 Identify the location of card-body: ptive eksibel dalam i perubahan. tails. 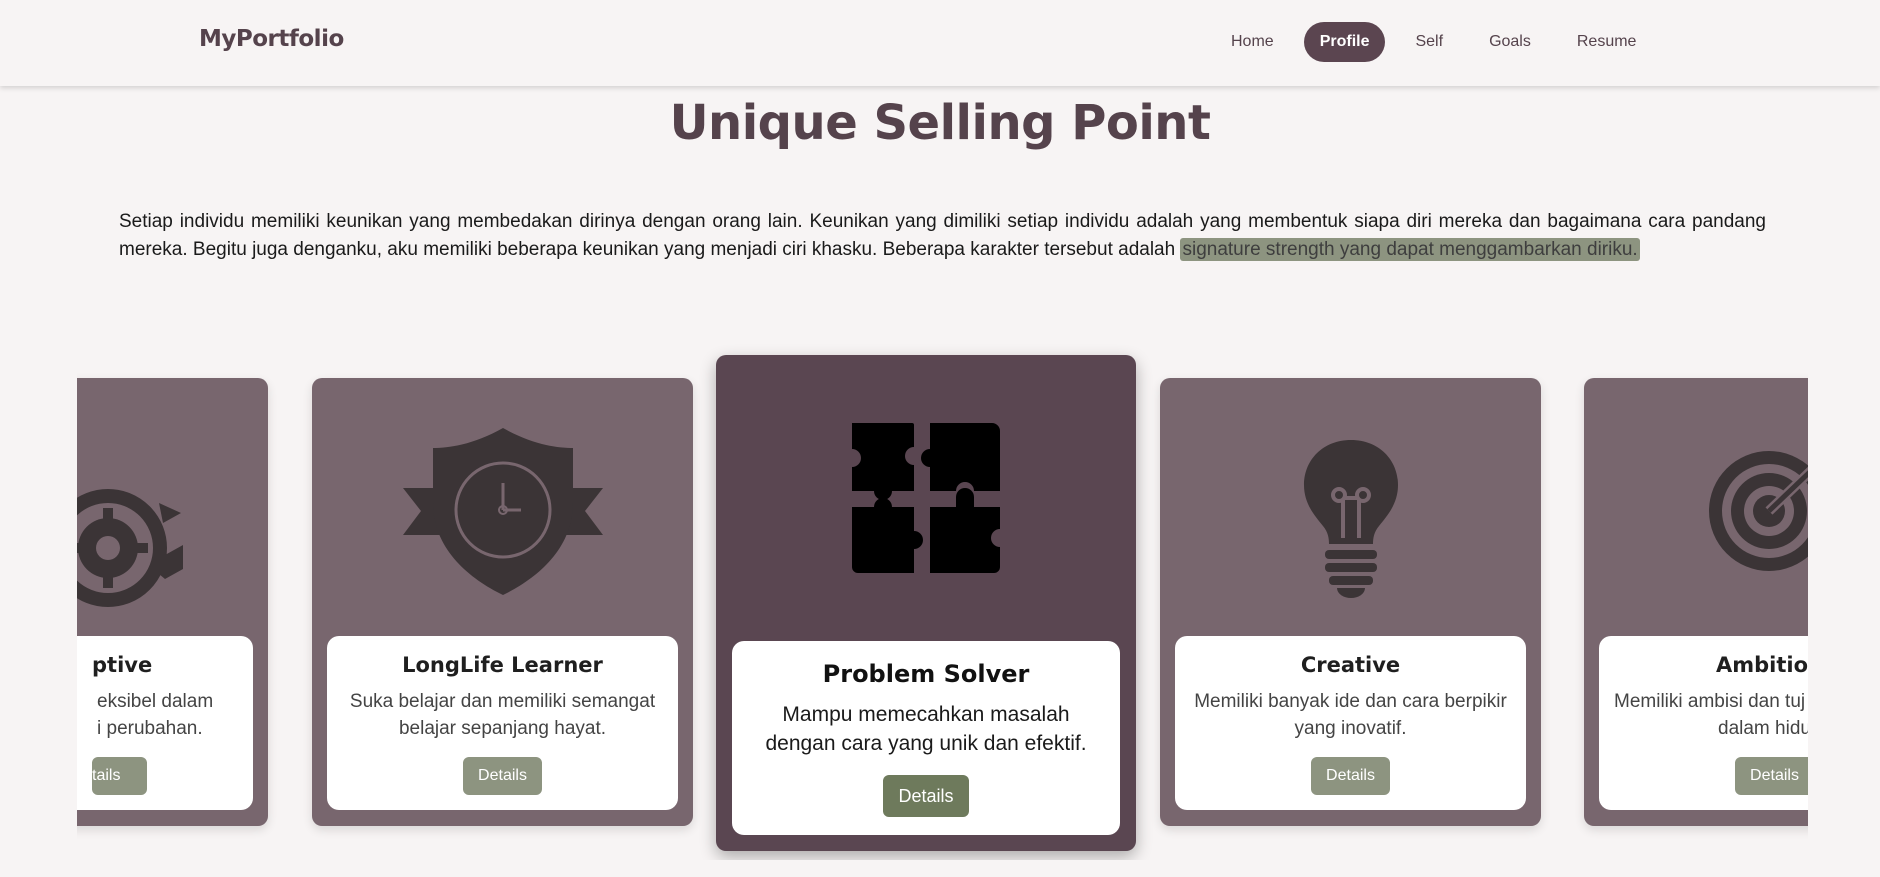
(165, 723).